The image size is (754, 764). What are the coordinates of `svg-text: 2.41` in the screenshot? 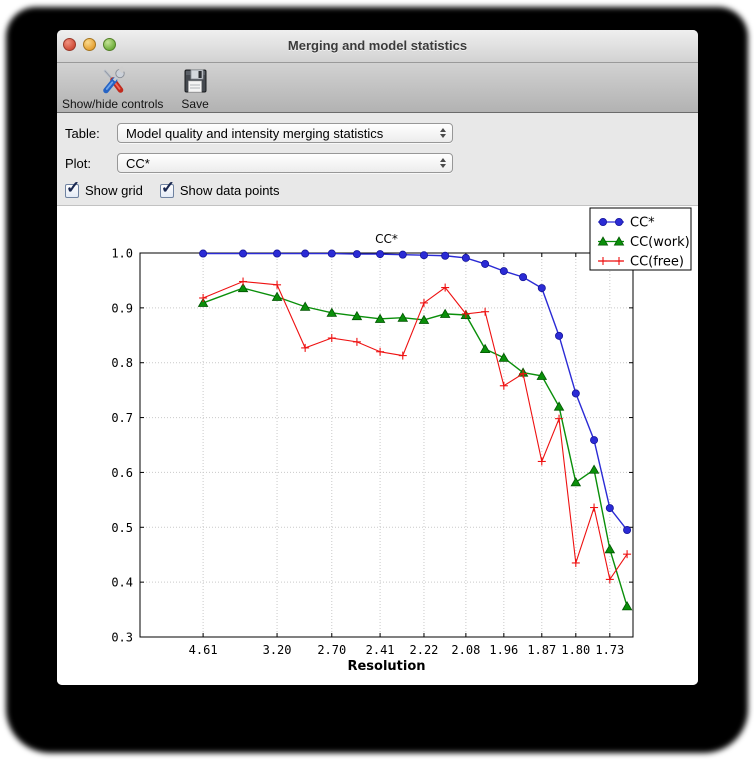 It's located at (380, 650).